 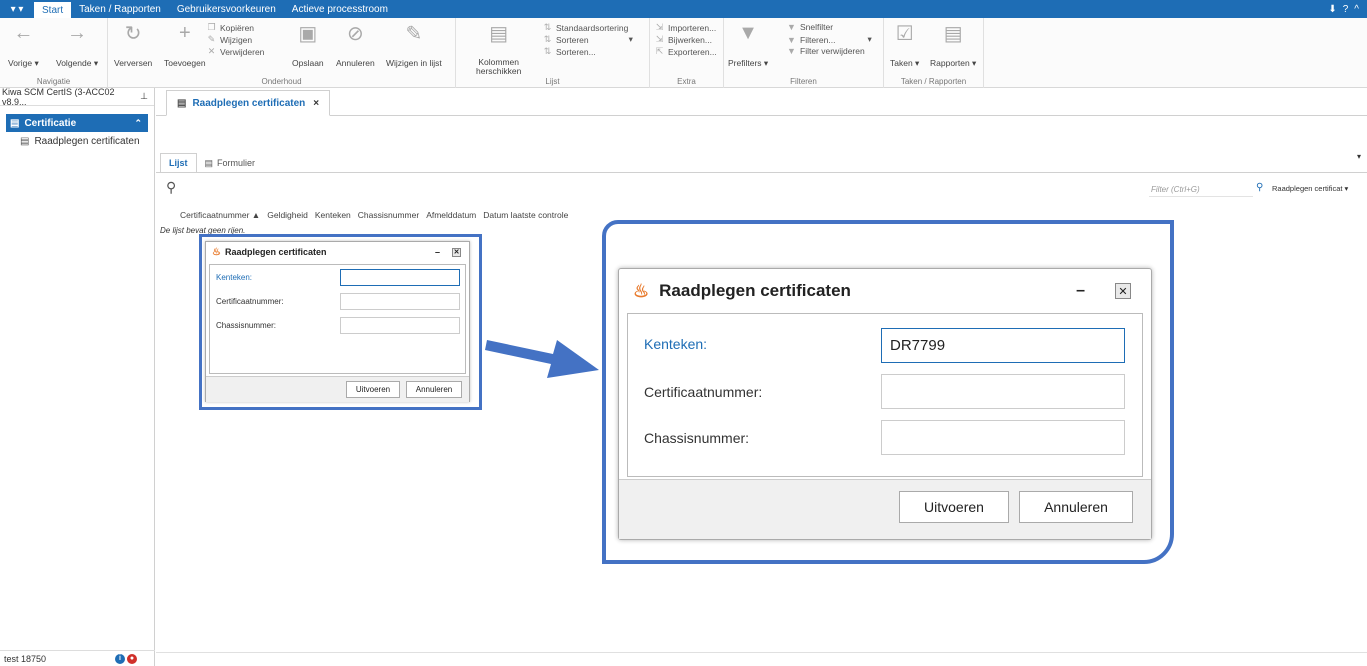 I want to click on wijzigen-in-lijst-button: ✎ Wijzigen in lijst, so click(x=414, y=45).